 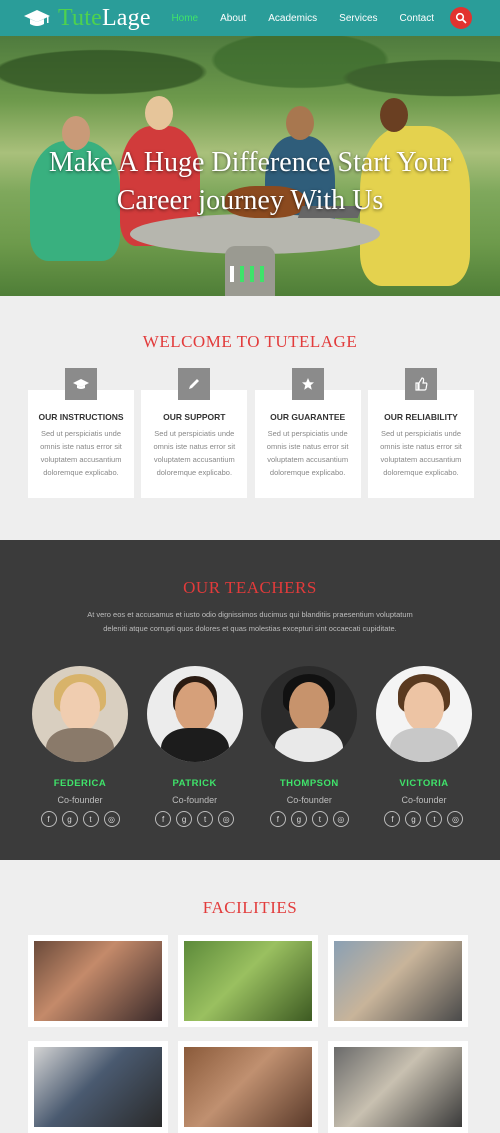 What do you see at coordinates (250, 587) in the screenshot?
I see `teachers-title: OUR TEACHERS` at bounding box center [250, 587].